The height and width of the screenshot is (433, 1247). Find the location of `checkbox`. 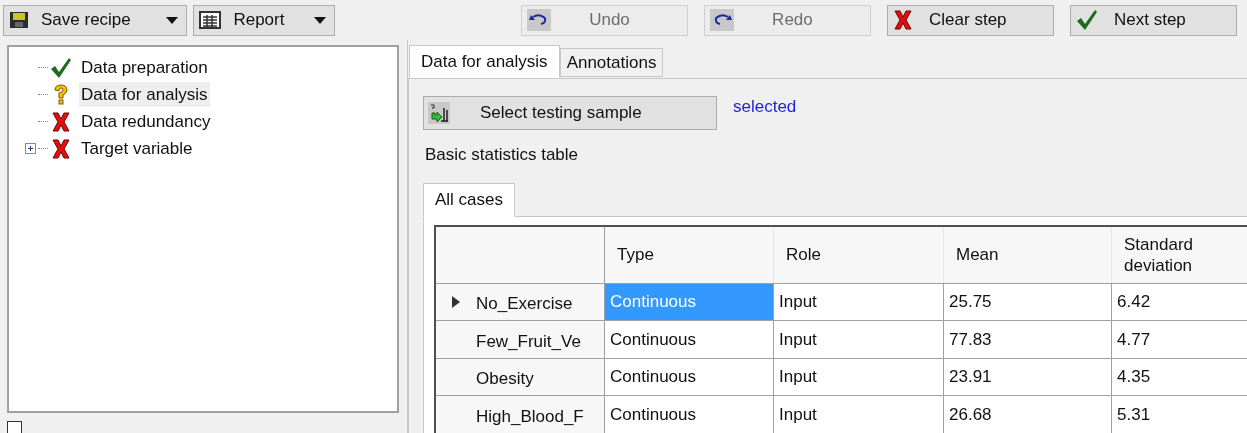

checkbox is located at coordinates (14, 427).